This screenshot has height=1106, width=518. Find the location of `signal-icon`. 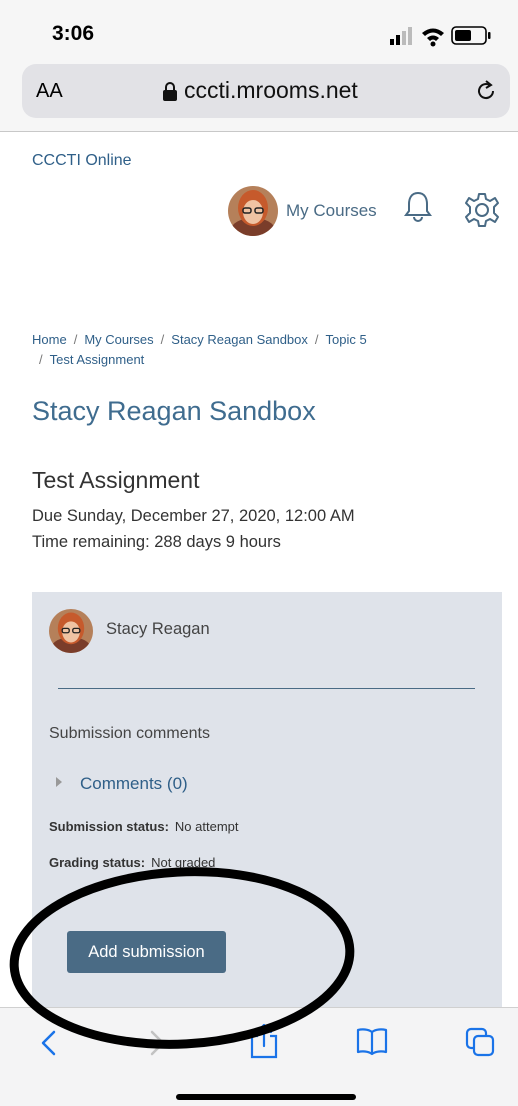

signal-icon is located at coordinates (401, 36).